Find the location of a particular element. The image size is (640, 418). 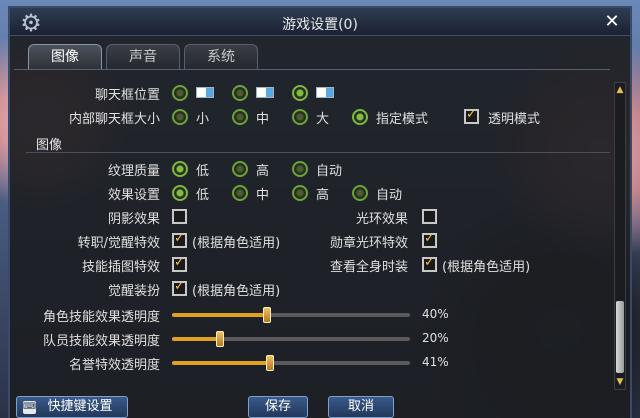

chat-mode-label: 指定模式 is located at coordinates (402, 119).